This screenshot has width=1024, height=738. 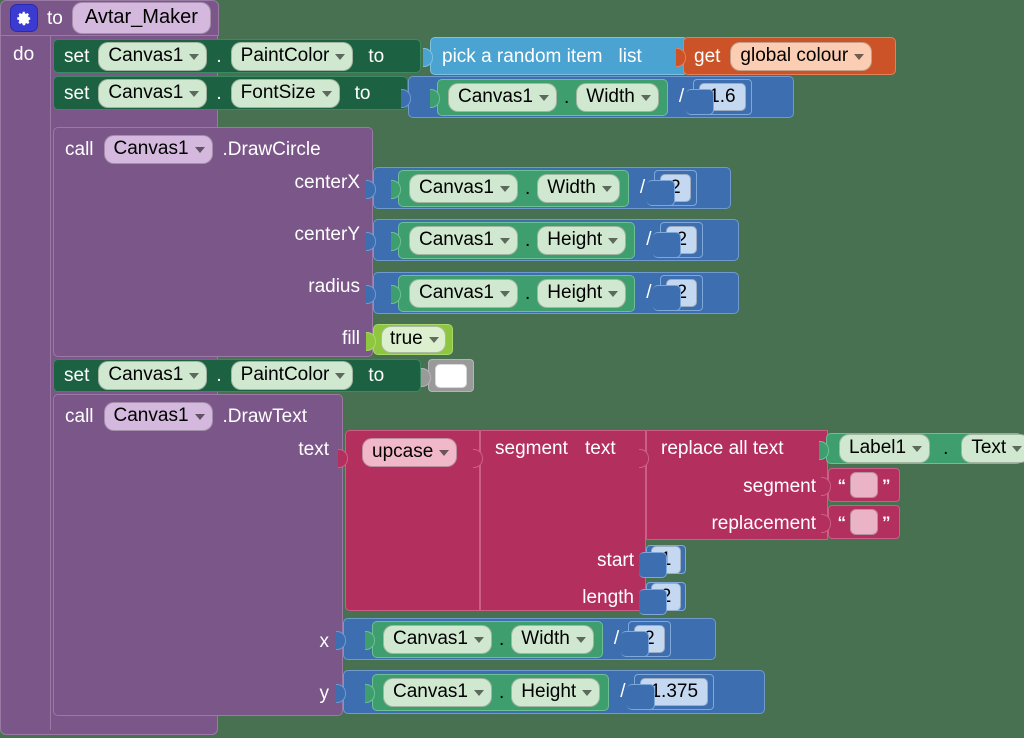 I want to click on gear-icon, so click(x=24, y=18).